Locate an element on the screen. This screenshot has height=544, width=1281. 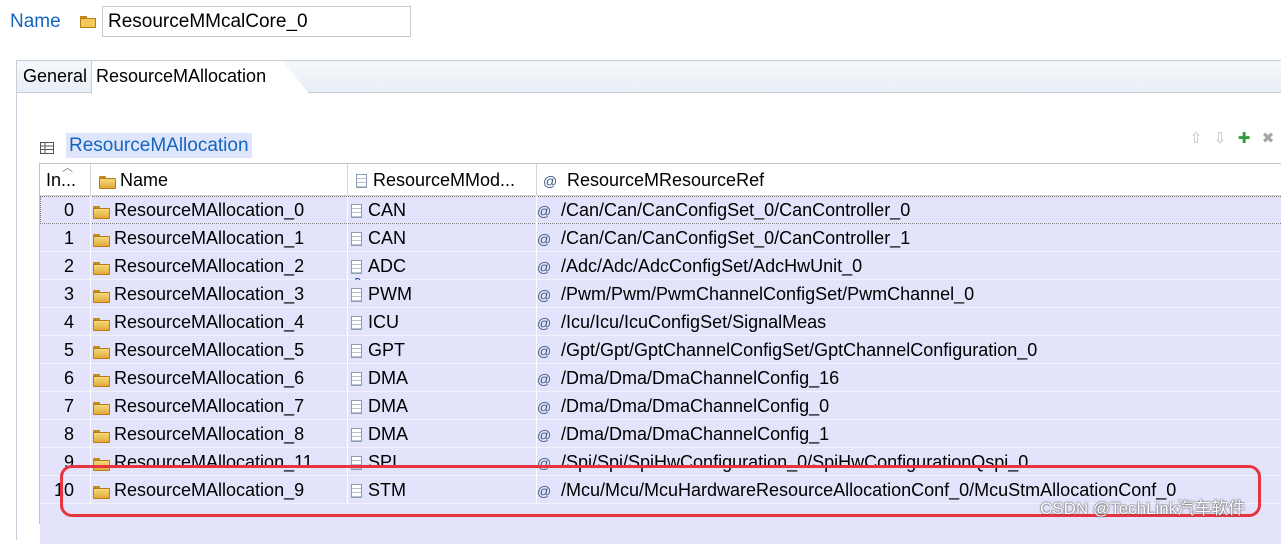
row-name: ResourceMAllocation_11 is located at coordinates (213, 462).